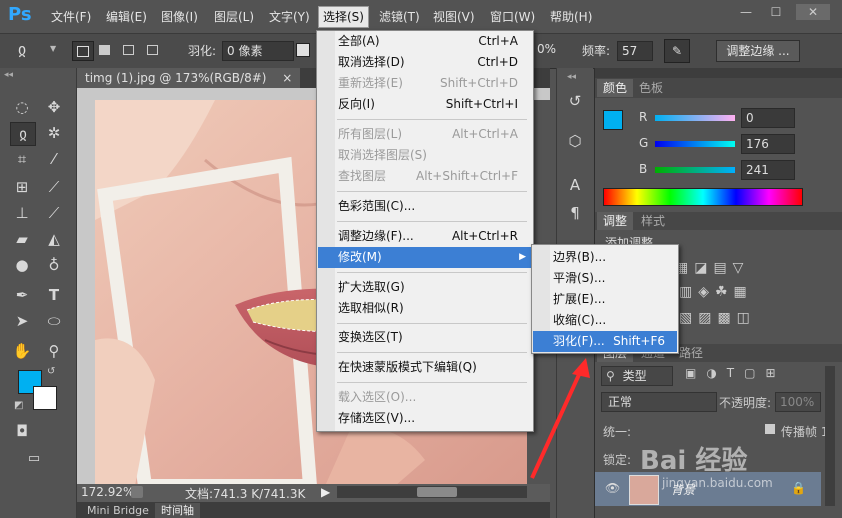  What do you see at coordinates (33, 50) in the screenshot?
I see `magnetic-lasso-icon: ჲ` at bounding box center [33, 50].